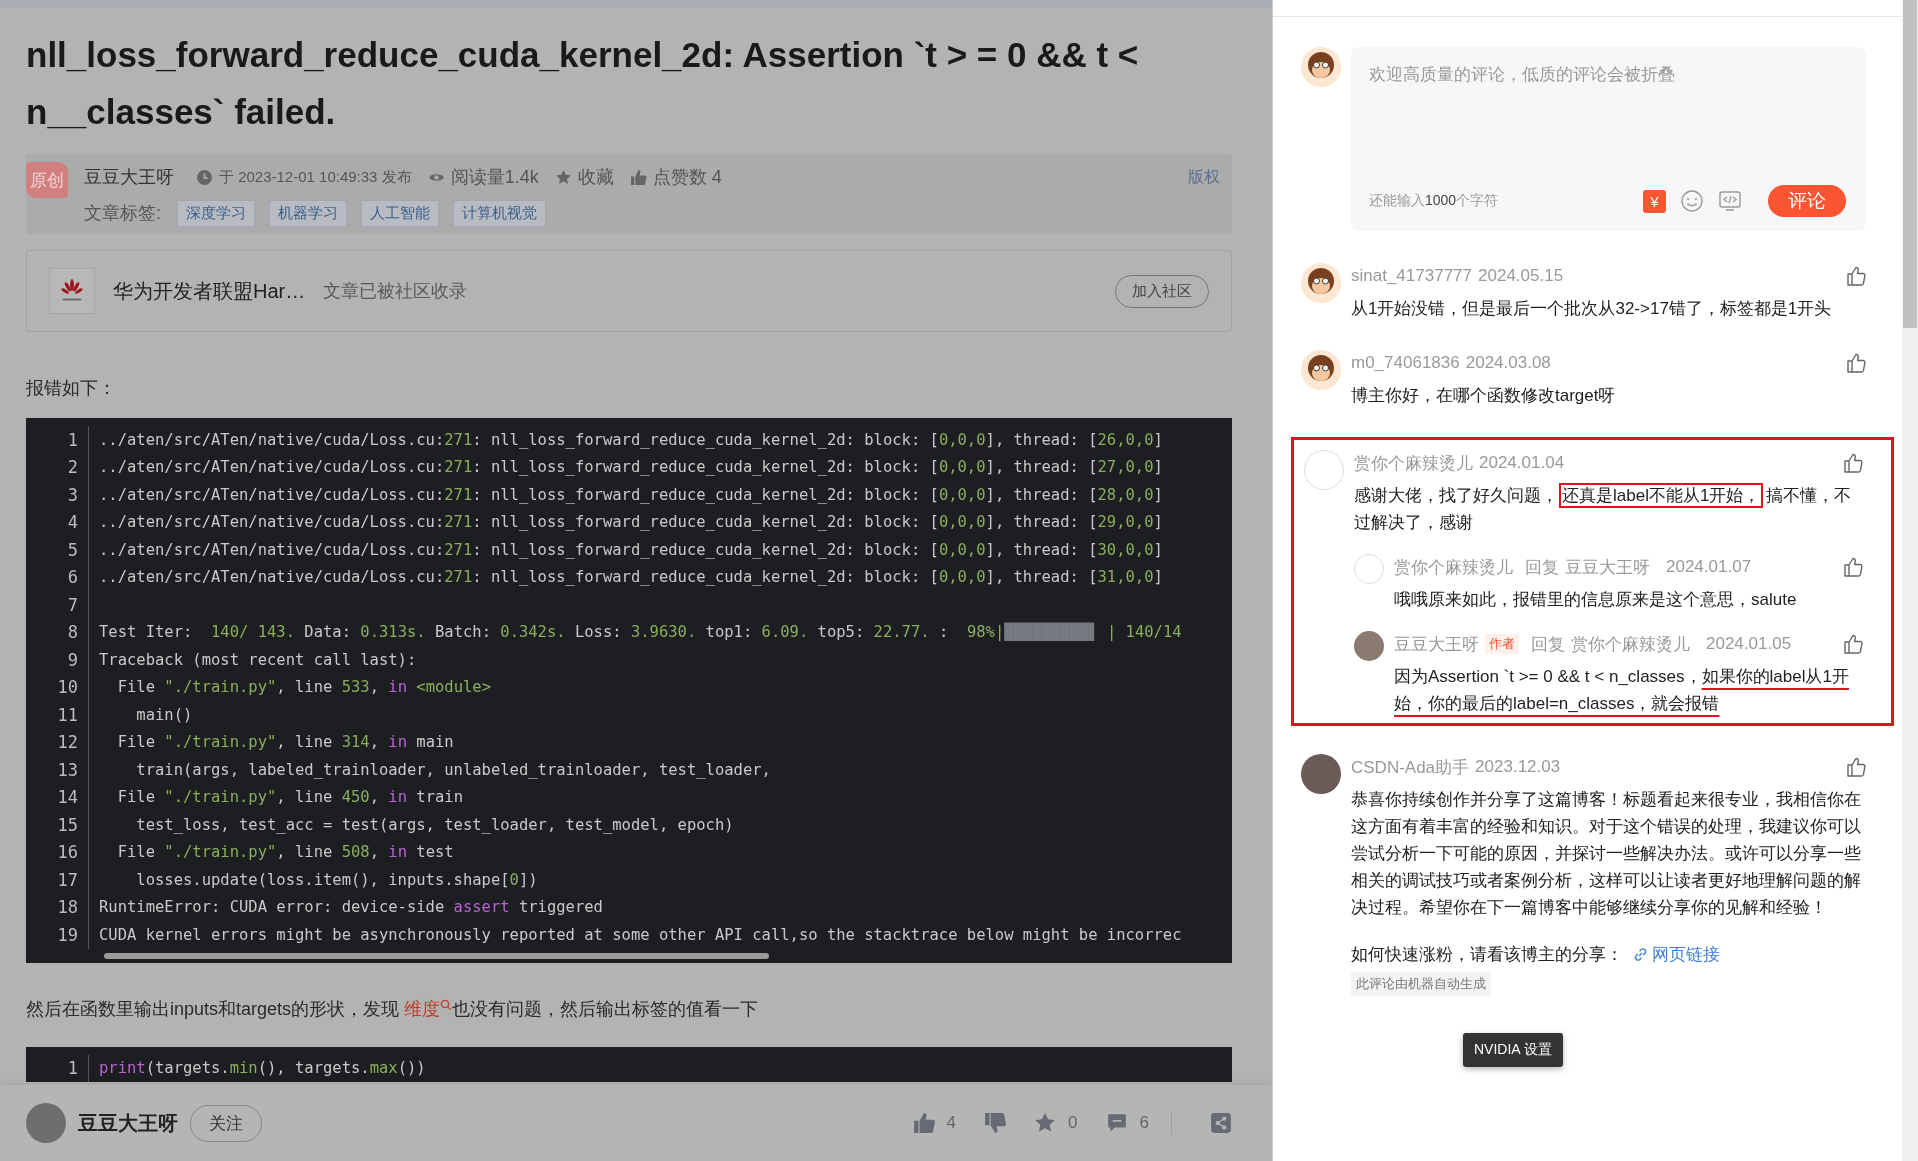  I want to click on code-line: ../aten/src/ATen/native/cuda/Loss.cu:271: nll_loss_forward_reduce_cuda_kernel_2d: block: [0,0,0], thread: [31,0,0], so click(630, 577).